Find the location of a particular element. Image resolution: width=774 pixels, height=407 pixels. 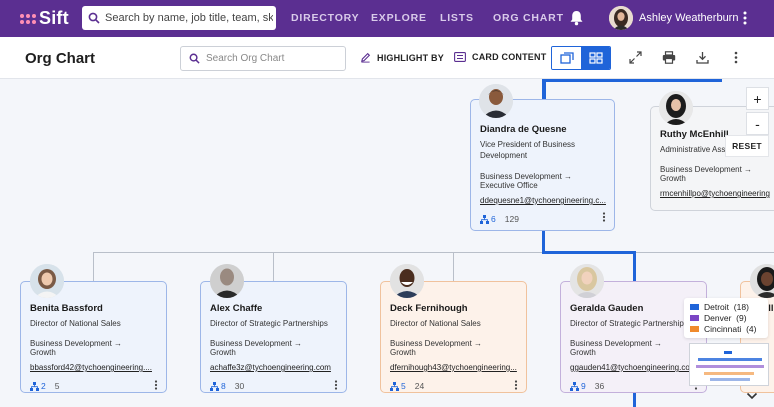

card-sub-department: Executive Office is located at coordinates (509, 185).